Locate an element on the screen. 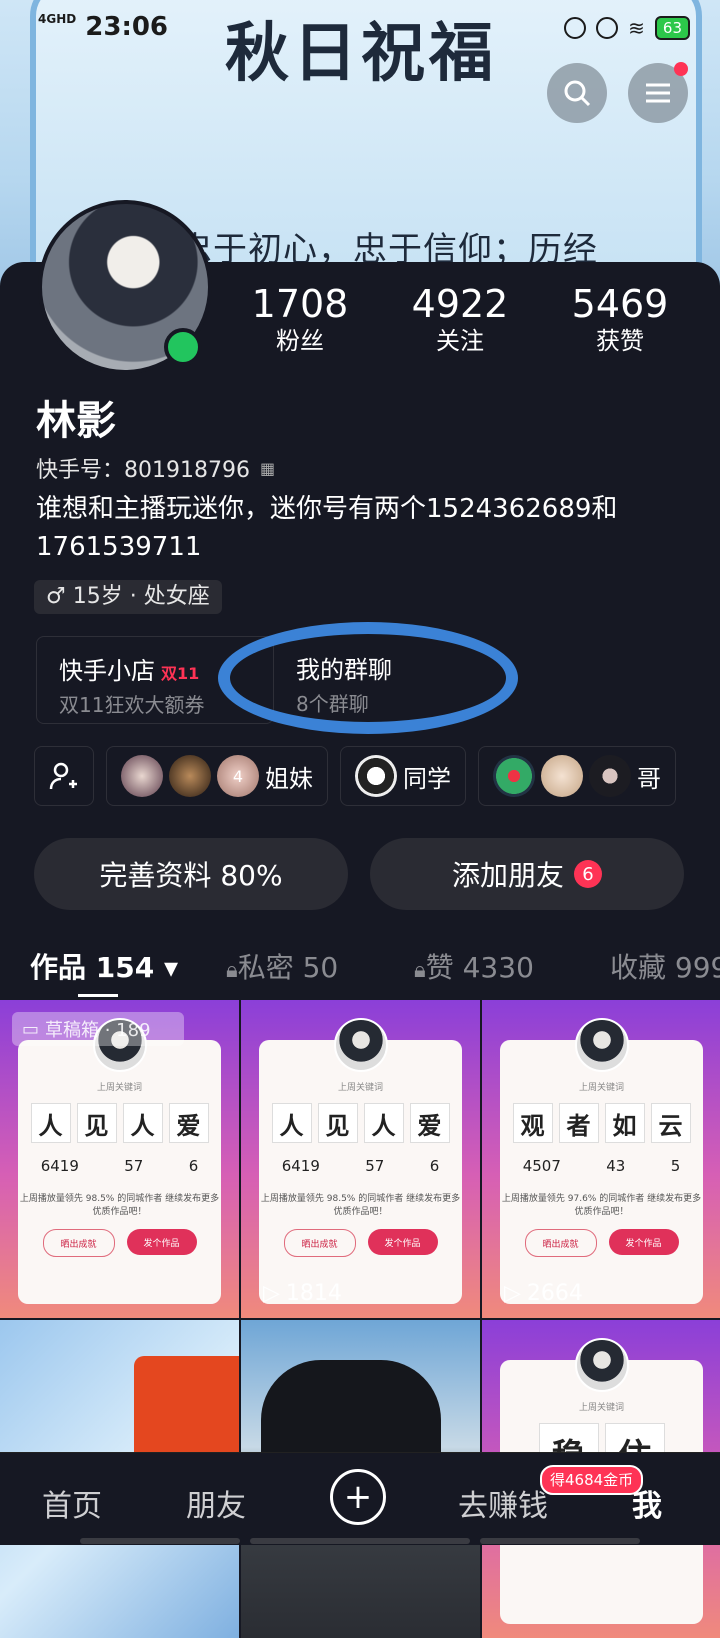 The height and width of the screenshot is (1638, 720). card-stat: 5 is located at coordinates (675, 1166).